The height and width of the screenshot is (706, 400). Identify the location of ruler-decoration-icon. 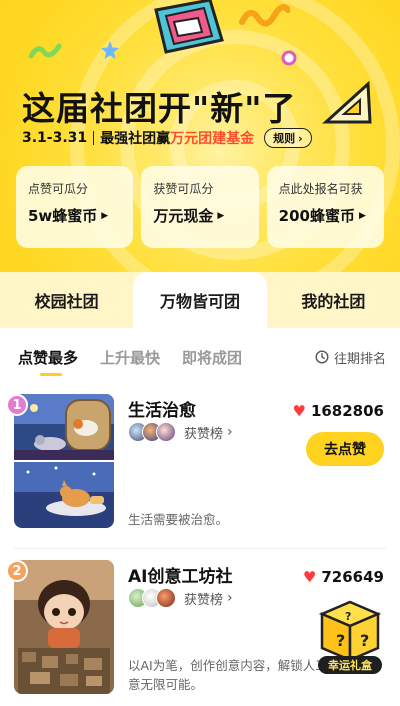
(347, 102).